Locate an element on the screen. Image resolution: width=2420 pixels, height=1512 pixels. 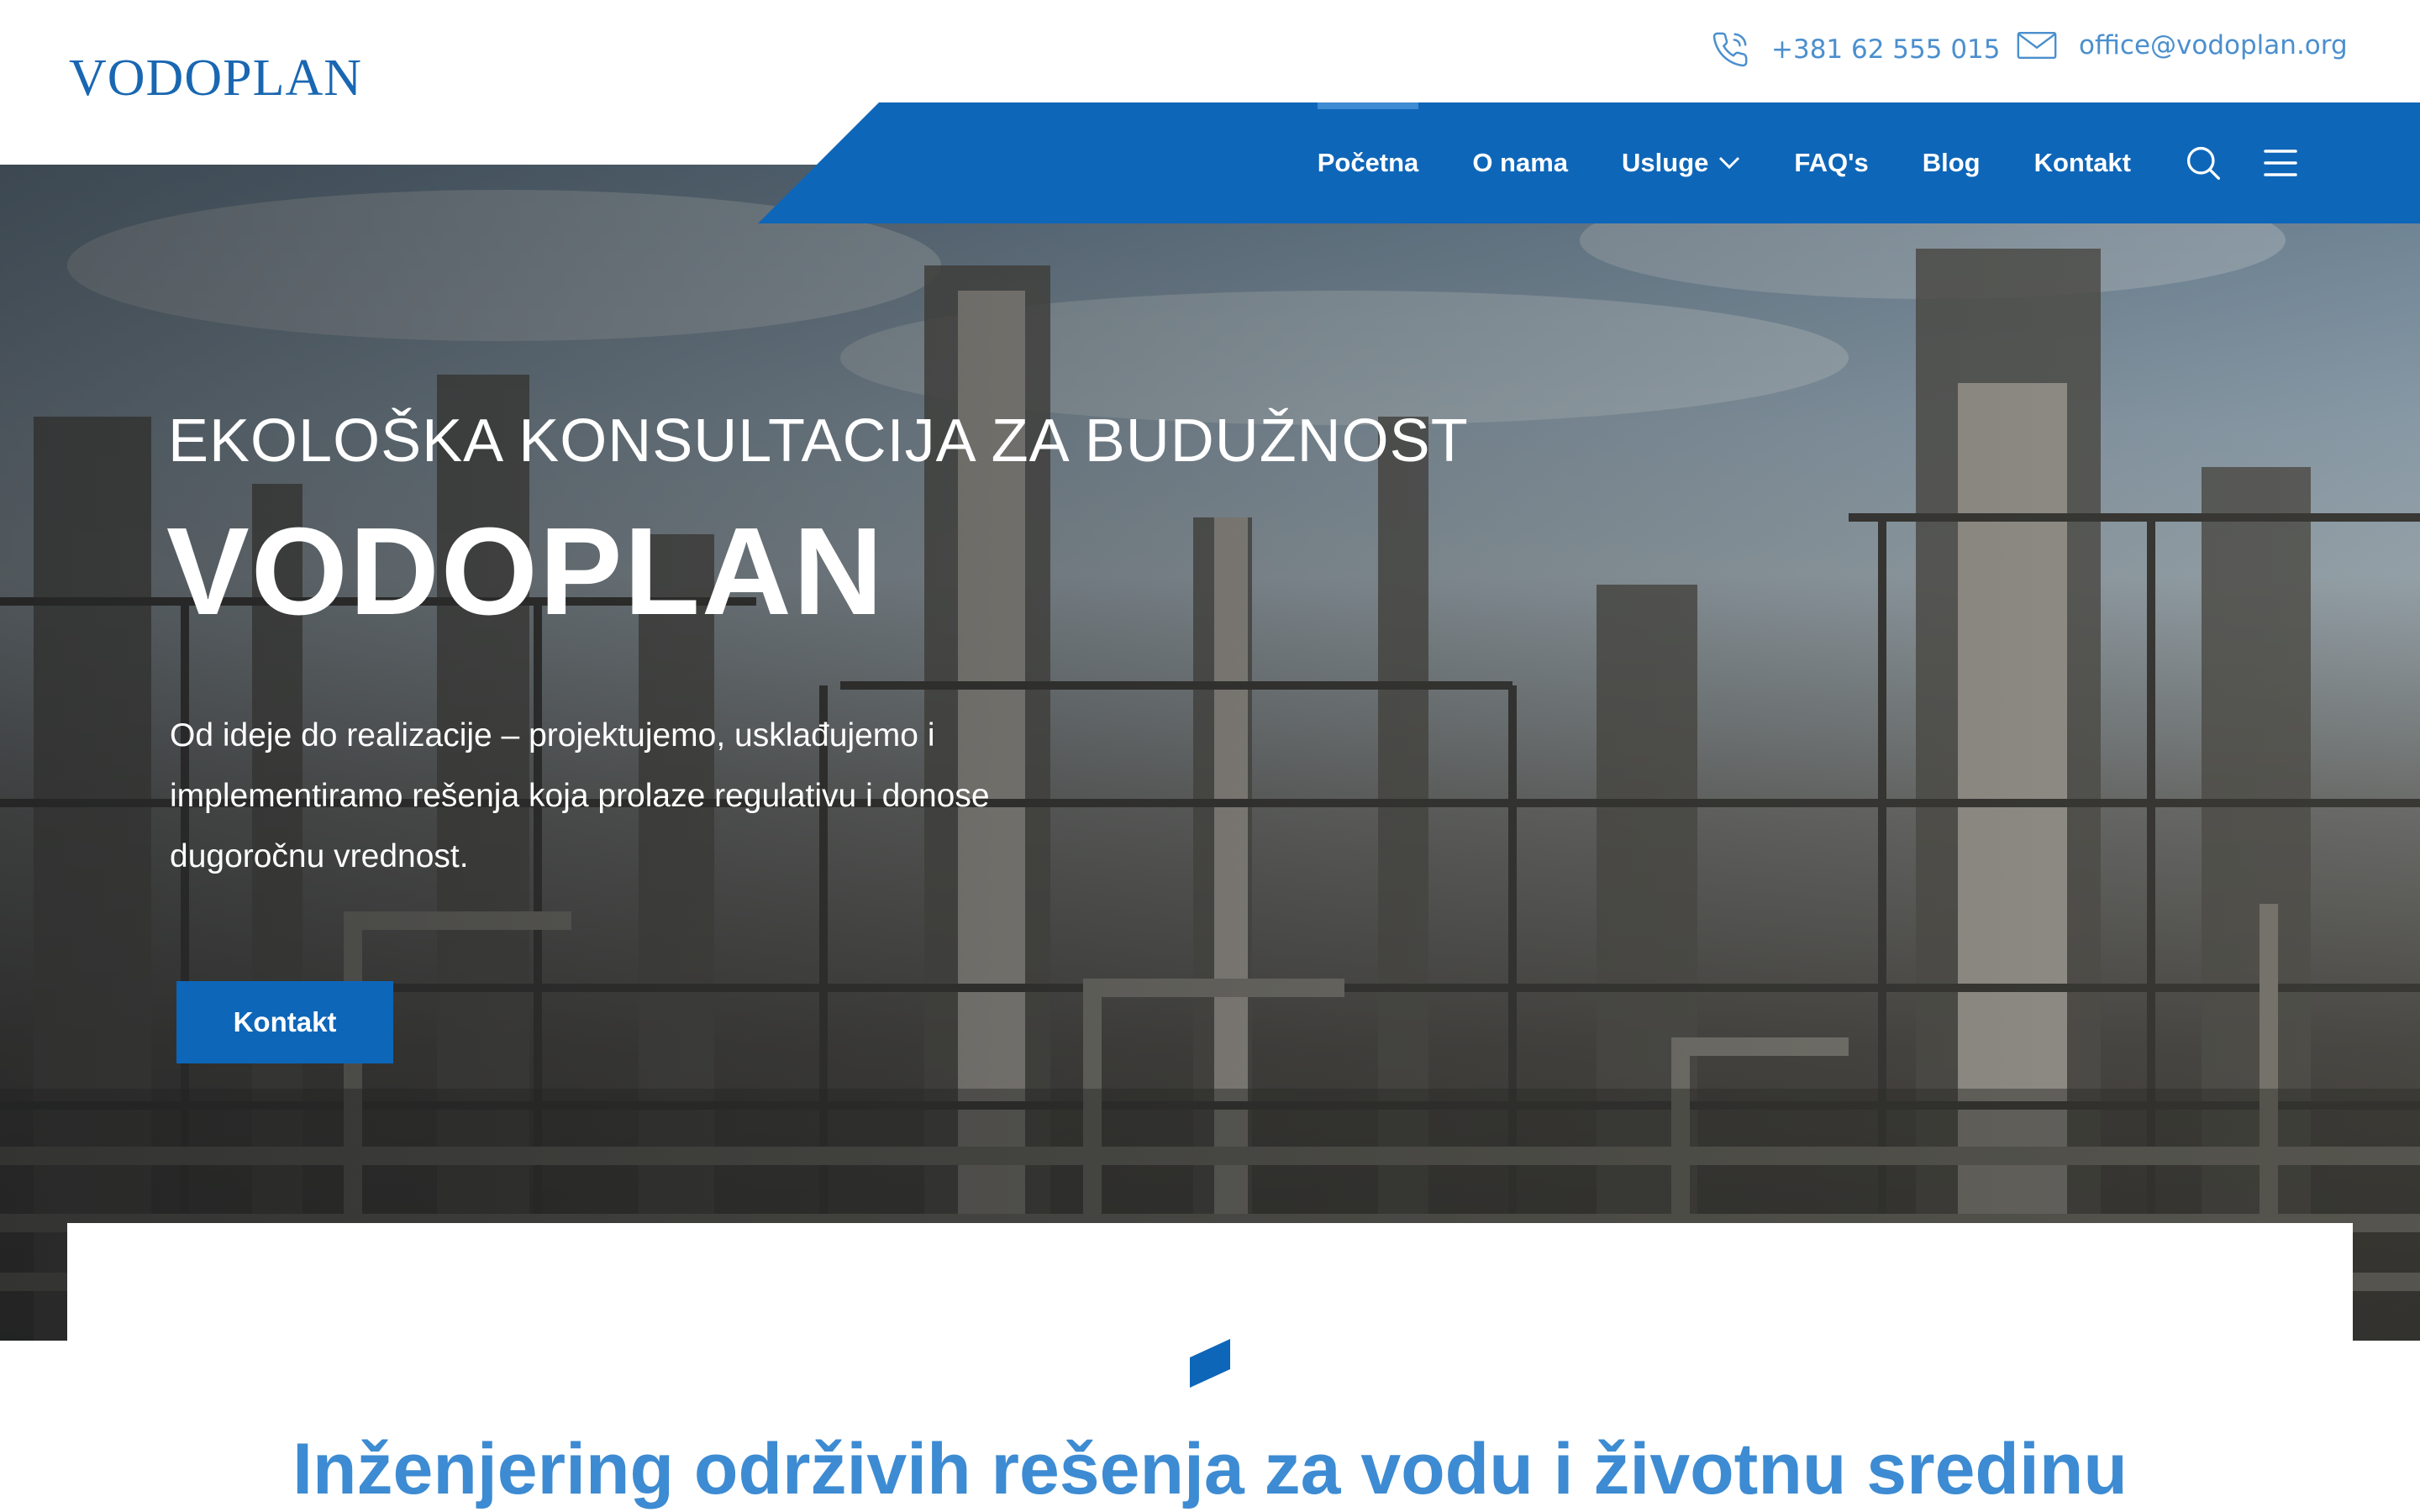
search-icon is located at coordinates (2203, 163).